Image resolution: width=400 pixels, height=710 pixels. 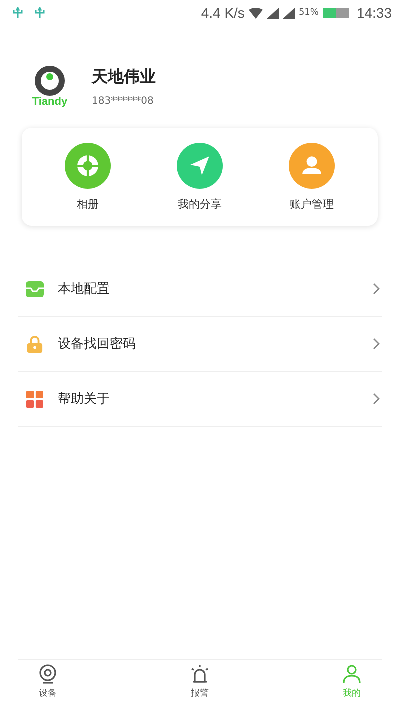 What do you see at coordinates (200, 685) in the screenshot?
I see `tab: 报警` at bounding box center [200, 685].